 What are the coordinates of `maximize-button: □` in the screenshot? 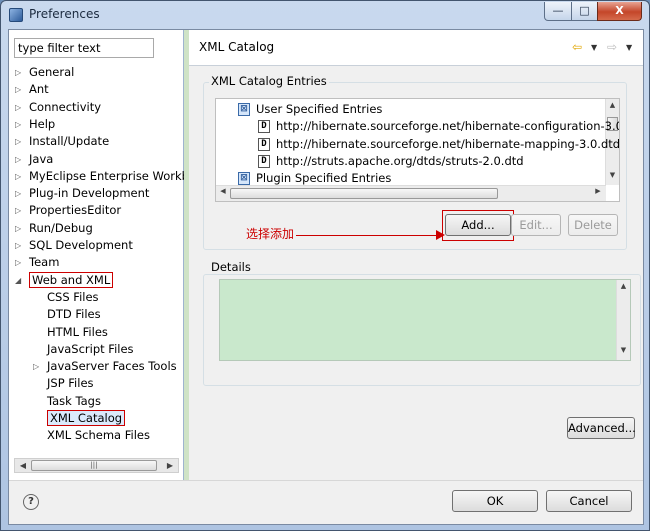 It's located at (584, 11).